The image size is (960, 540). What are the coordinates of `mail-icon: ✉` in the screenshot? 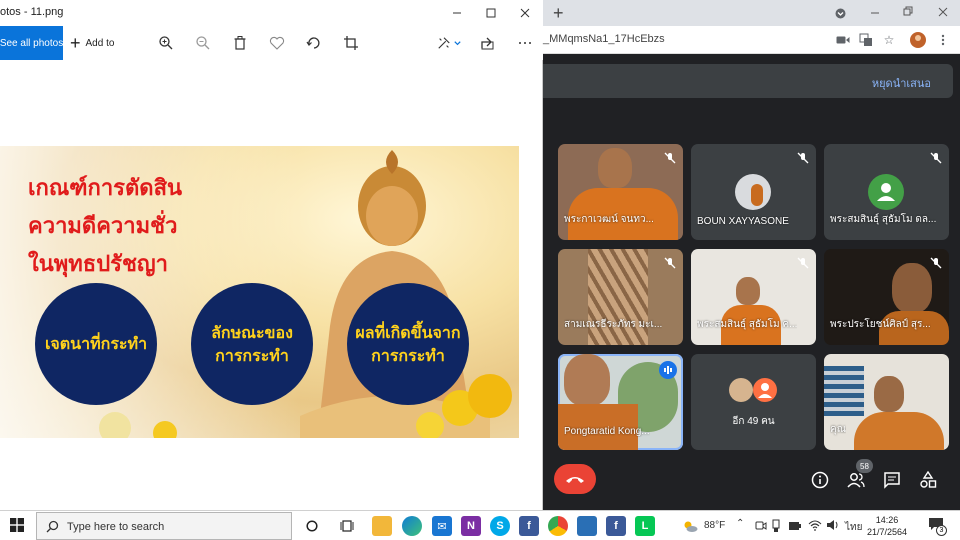 It's located at (442, 526).